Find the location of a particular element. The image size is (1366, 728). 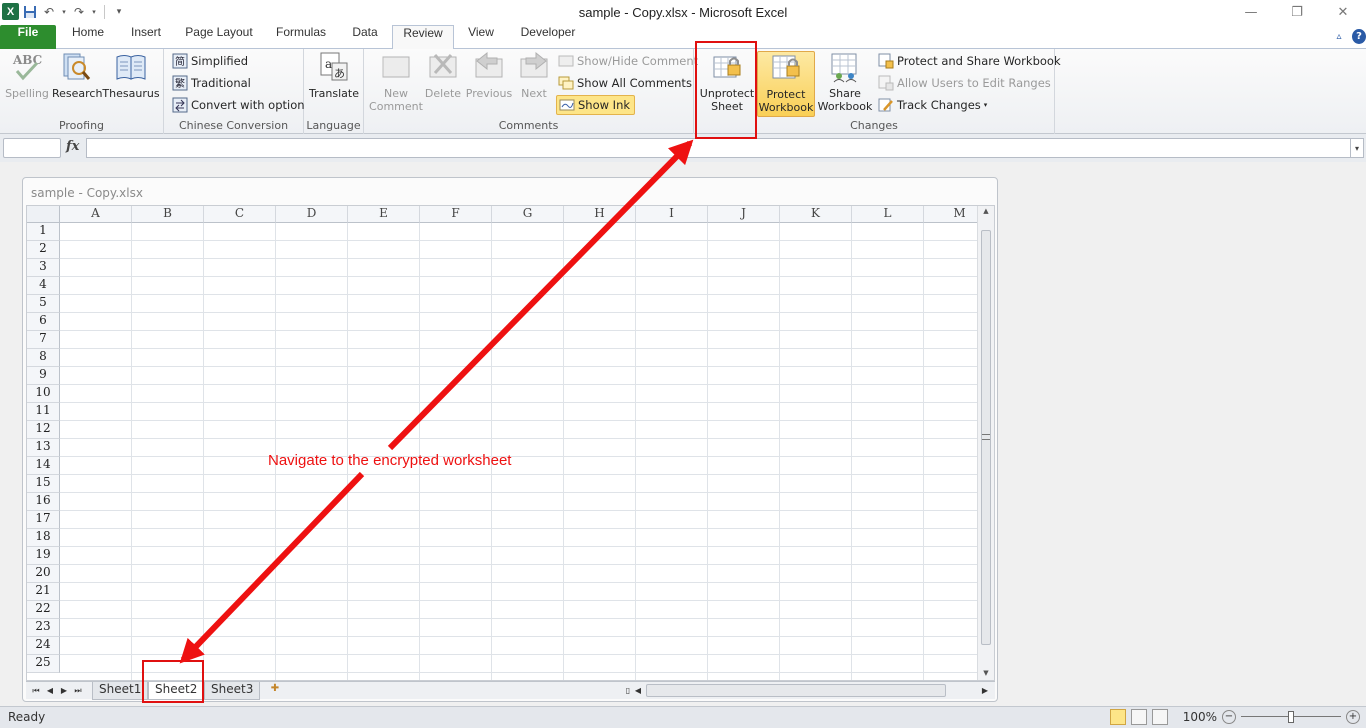

column-header: A is located at coordinates (96, 214).